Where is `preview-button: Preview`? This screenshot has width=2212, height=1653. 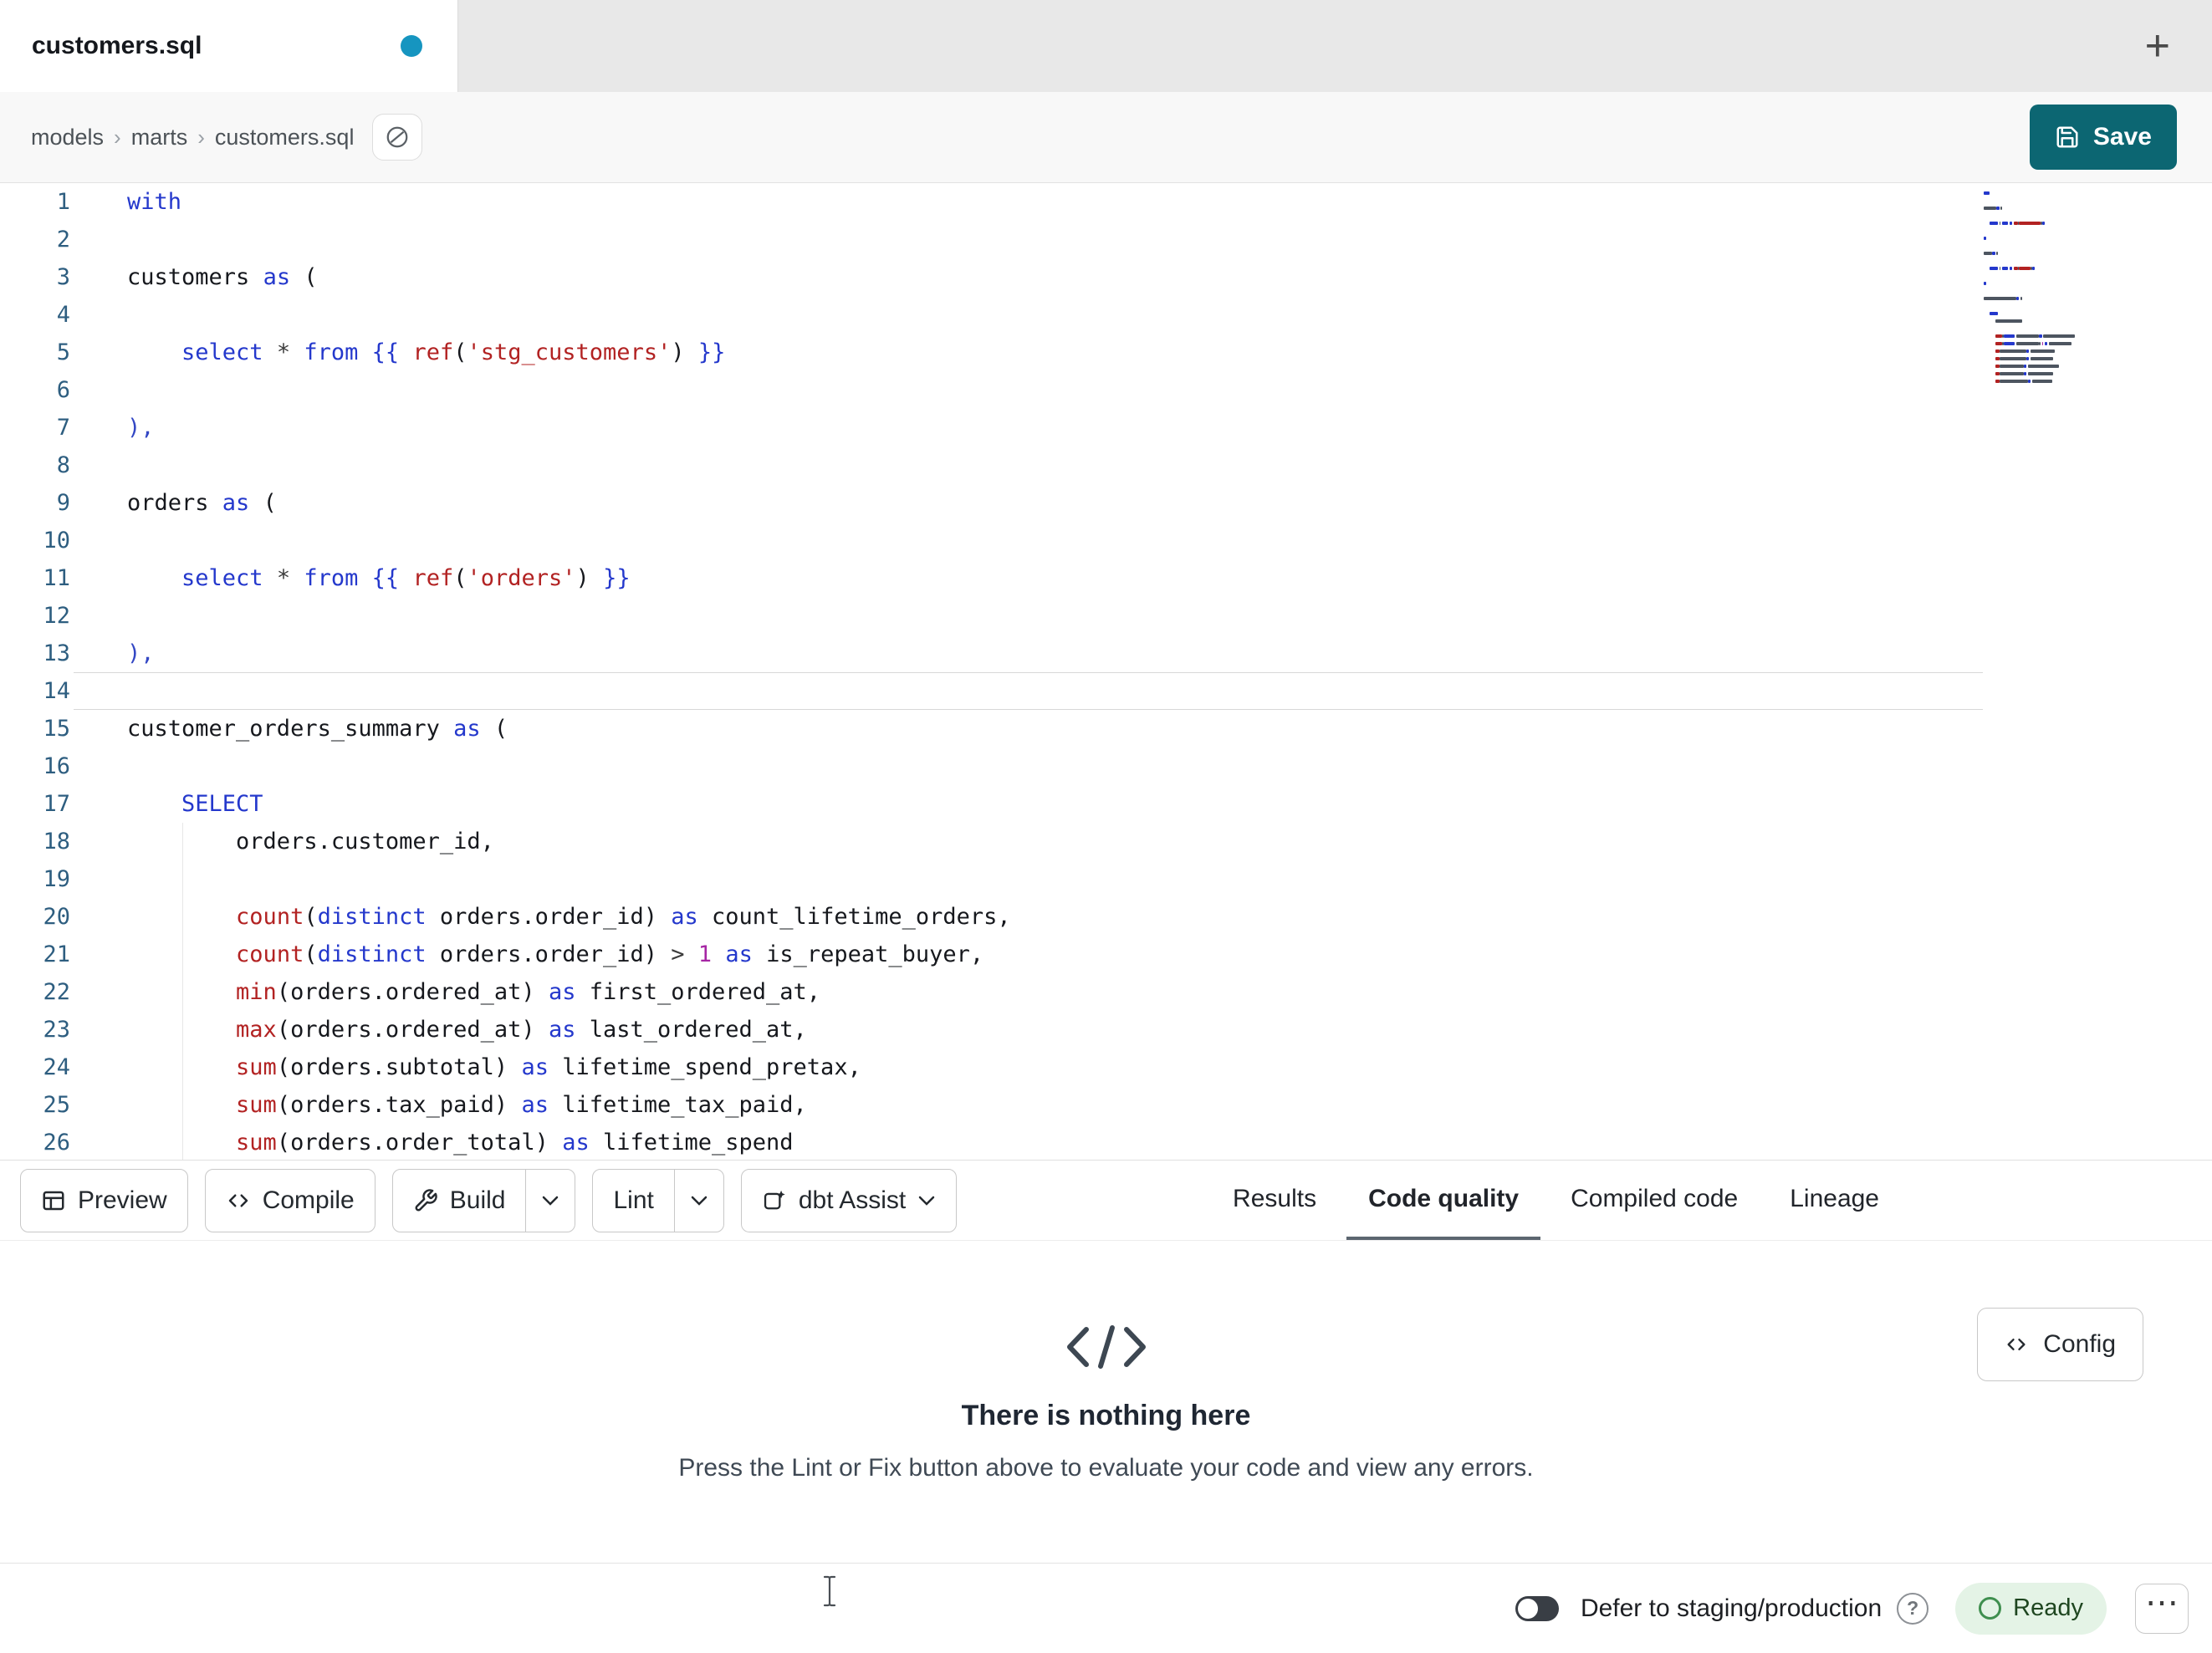
preview-button: Preview is located at coordinates (104, 1200).